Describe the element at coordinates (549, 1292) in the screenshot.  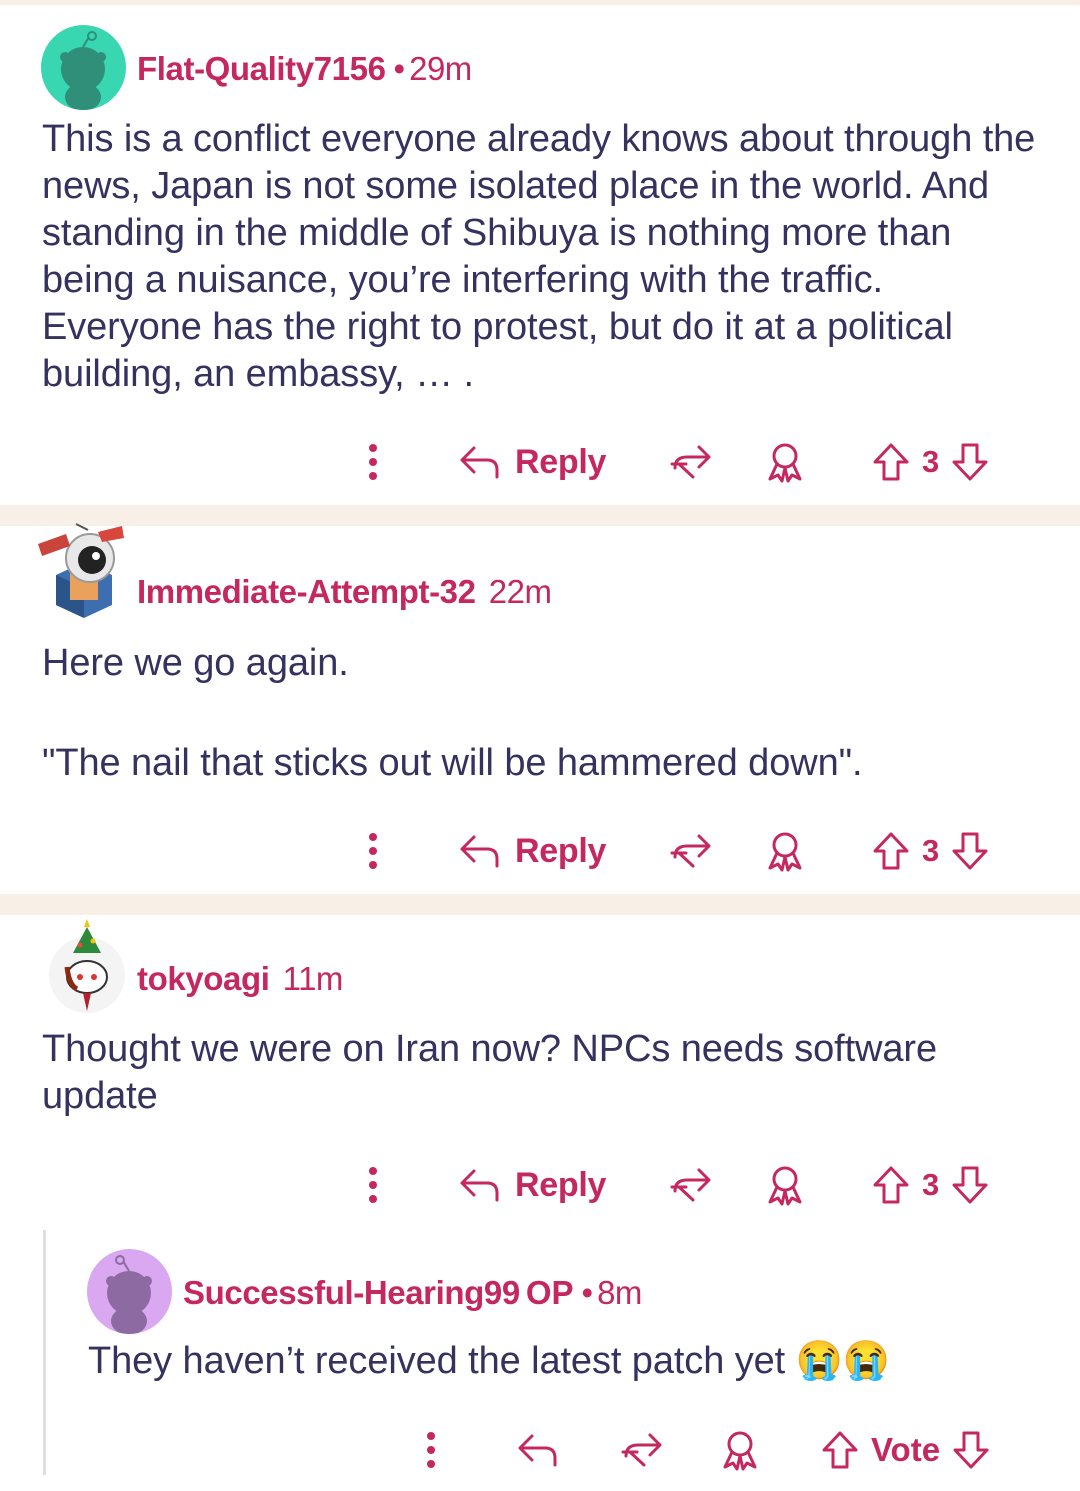
I see `op-badge: OP` at that location.